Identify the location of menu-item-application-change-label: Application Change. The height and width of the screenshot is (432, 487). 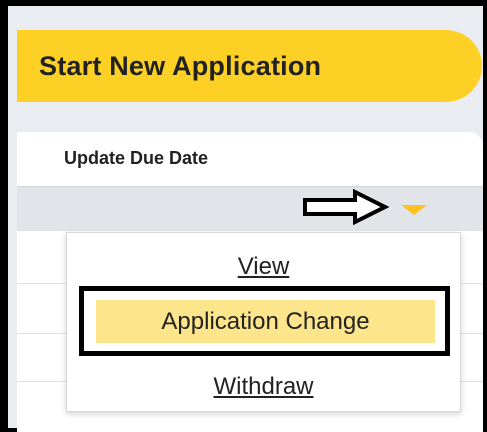
(265, 321).